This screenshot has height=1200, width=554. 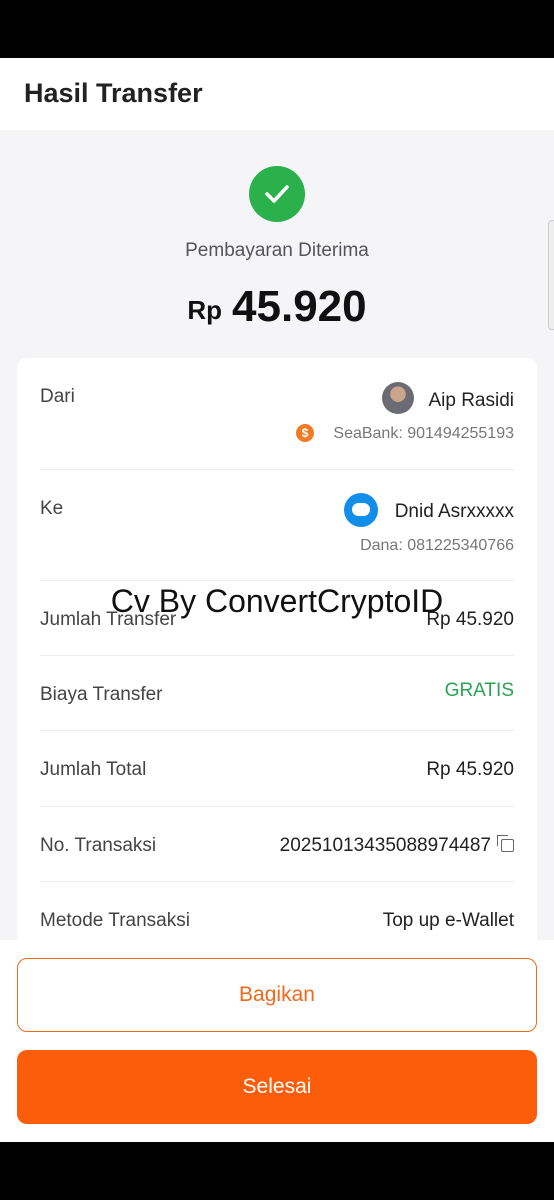 I want to click on transfer-amount: Rp 45.920, so click(x=277, y=307).